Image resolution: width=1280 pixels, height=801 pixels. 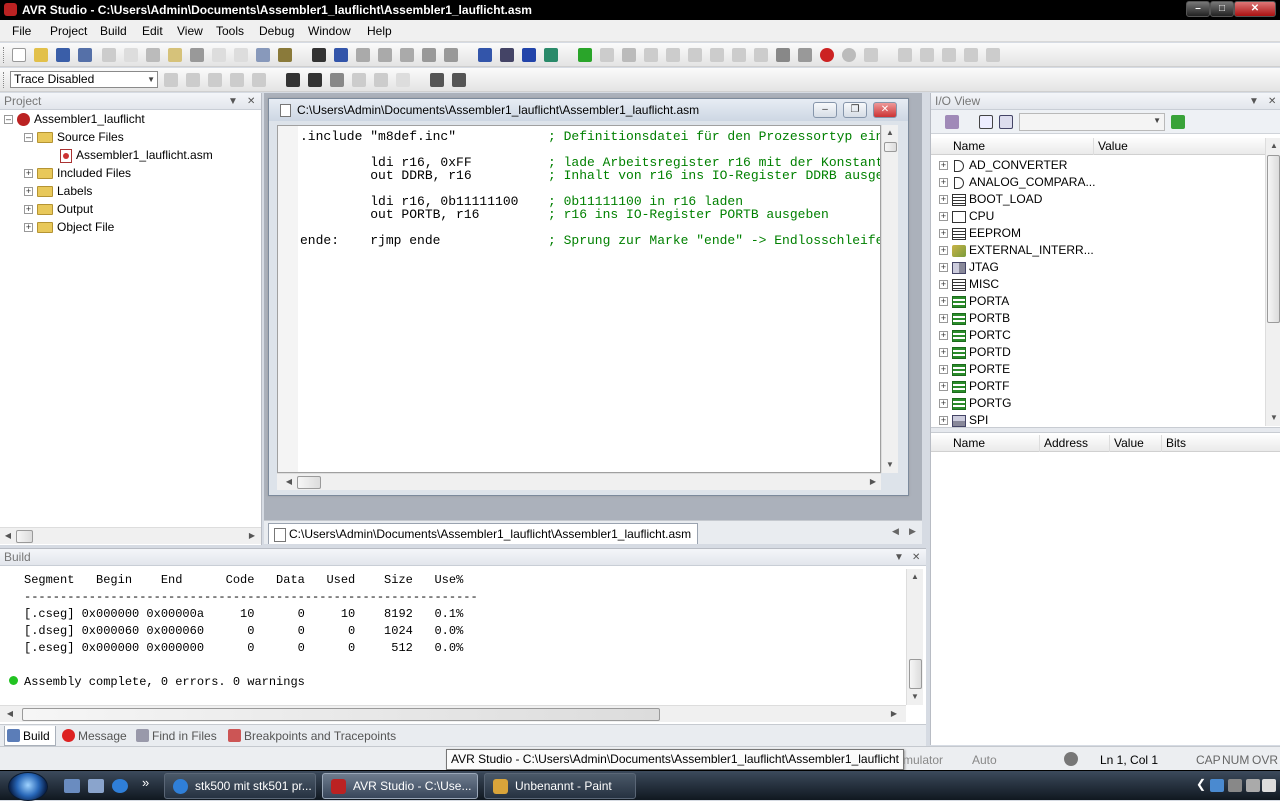 I want to click on menu-build: Build, so click(x=113, y=31).